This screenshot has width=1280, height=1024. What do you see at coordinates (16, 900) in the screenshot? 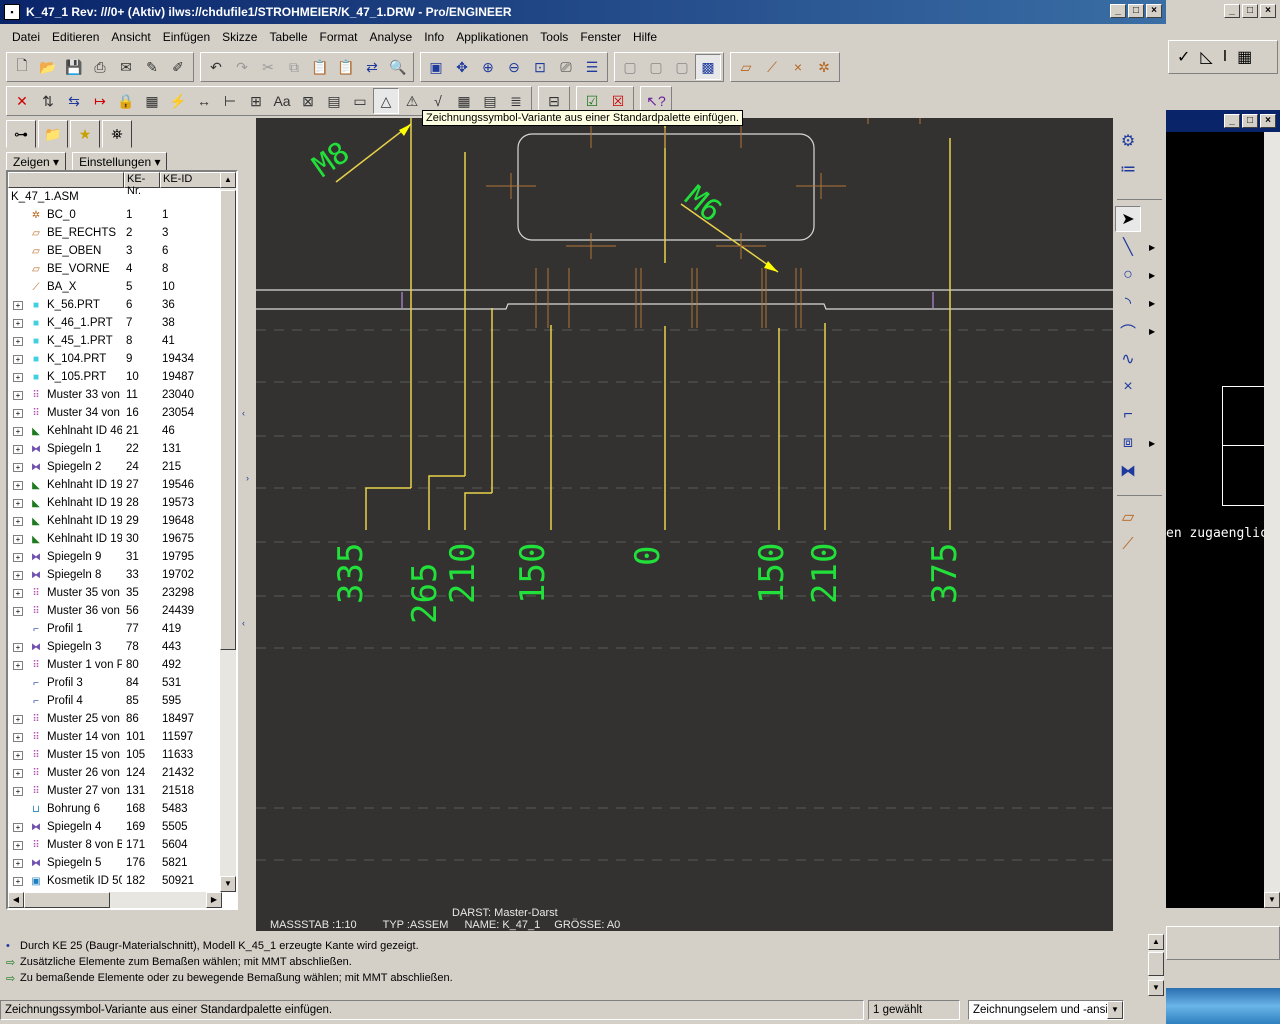
I see `scroll-left-icon: ◀` at bounding box center [16, 900].